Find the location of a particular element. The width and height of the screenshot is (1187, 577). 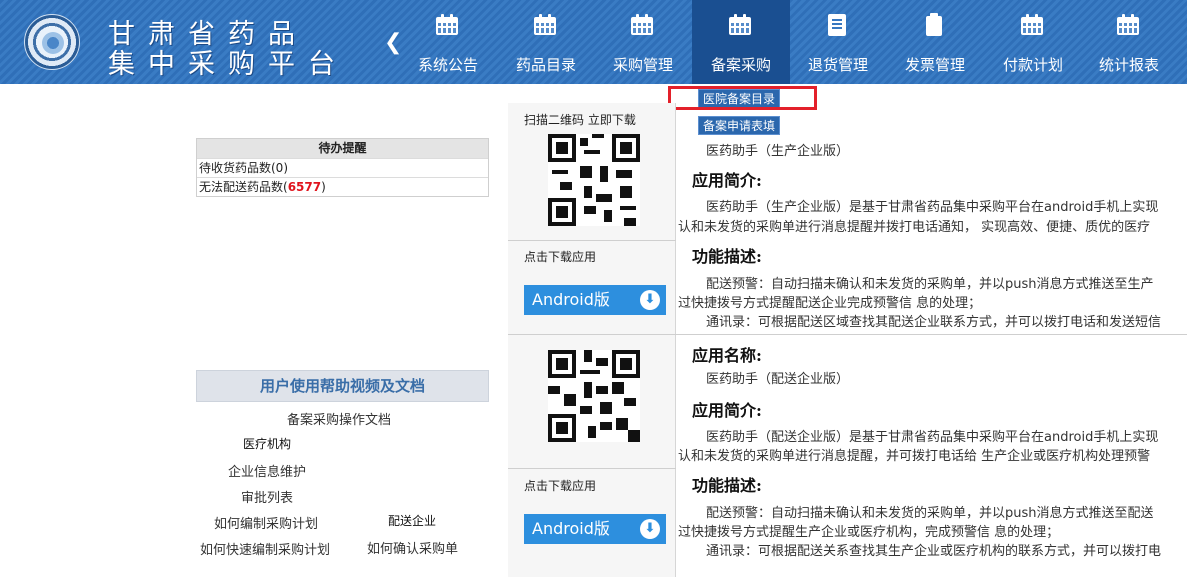

app2-intro-line1: 医药助手（配送企业版）是基于甘肃省药品集中采购平台在android手机上实现 is located at coordinates (932, 437).